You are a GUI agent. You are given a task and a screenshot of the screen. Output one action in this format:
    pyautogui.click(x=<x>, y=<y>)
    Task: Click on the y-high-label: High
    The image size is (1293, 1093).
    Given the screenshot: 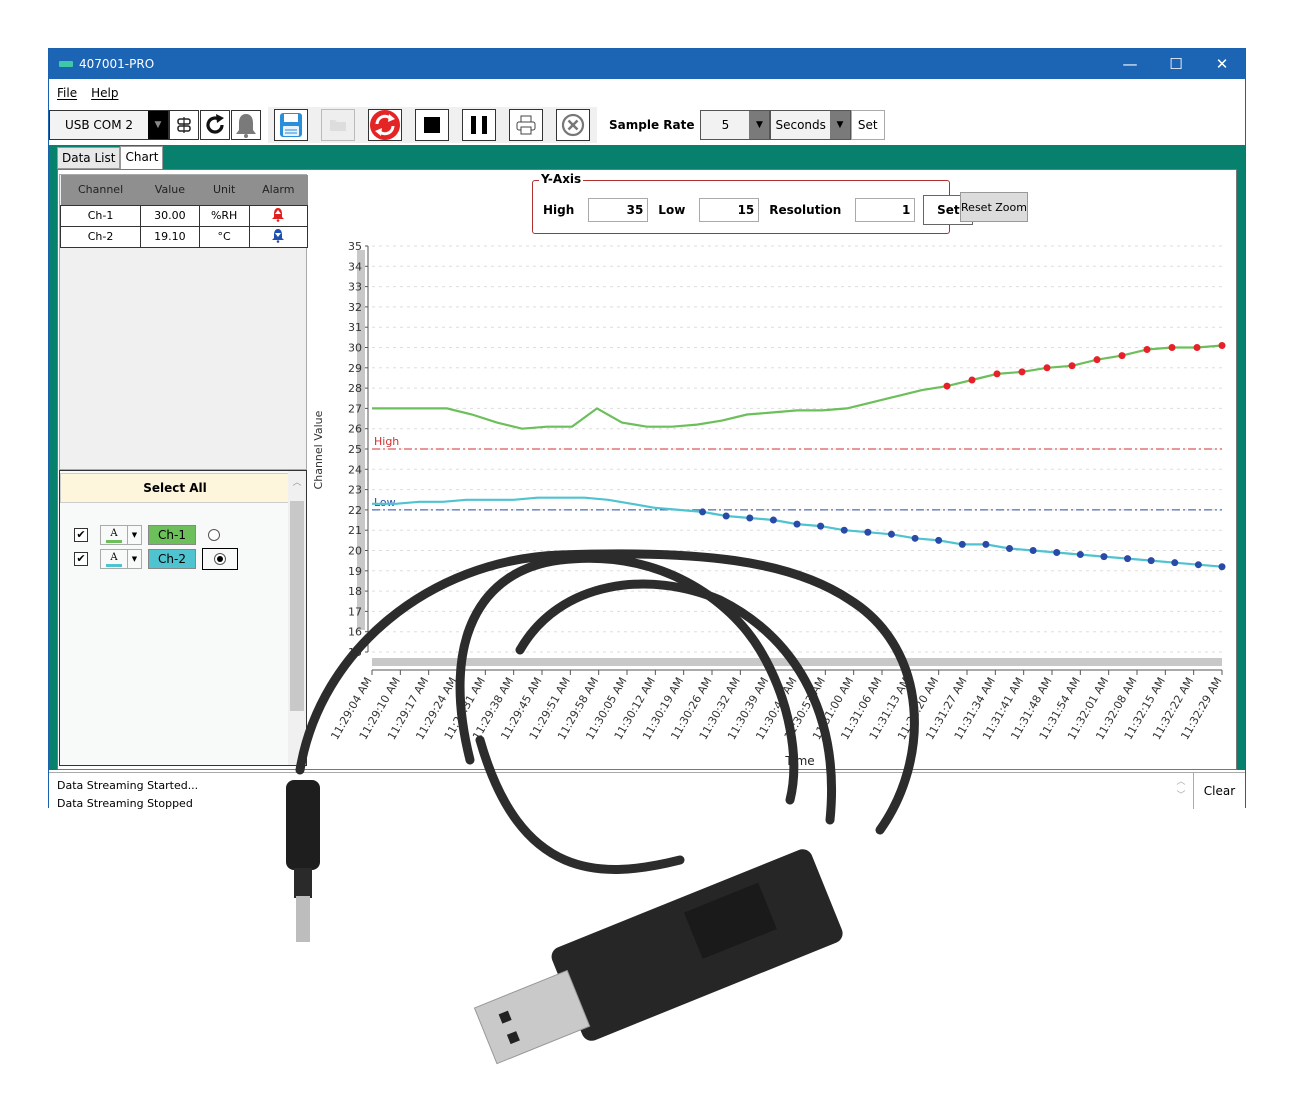 What is the action you would take?
    pyautogui.click(x=559, y=210)
    